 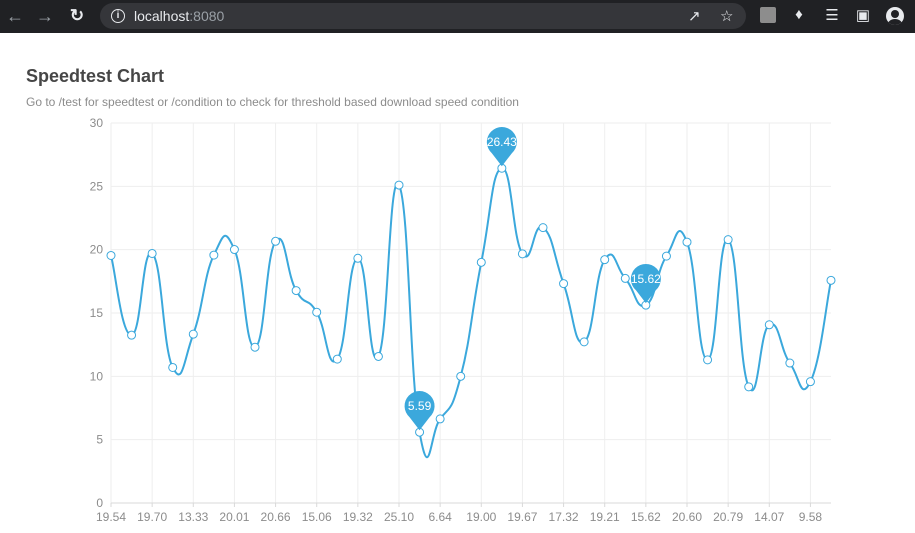 What do you see at coordinates (193, 517) in the screenshot?
I see `x-tick-label: 13.33` at bounding box center [193, 517].